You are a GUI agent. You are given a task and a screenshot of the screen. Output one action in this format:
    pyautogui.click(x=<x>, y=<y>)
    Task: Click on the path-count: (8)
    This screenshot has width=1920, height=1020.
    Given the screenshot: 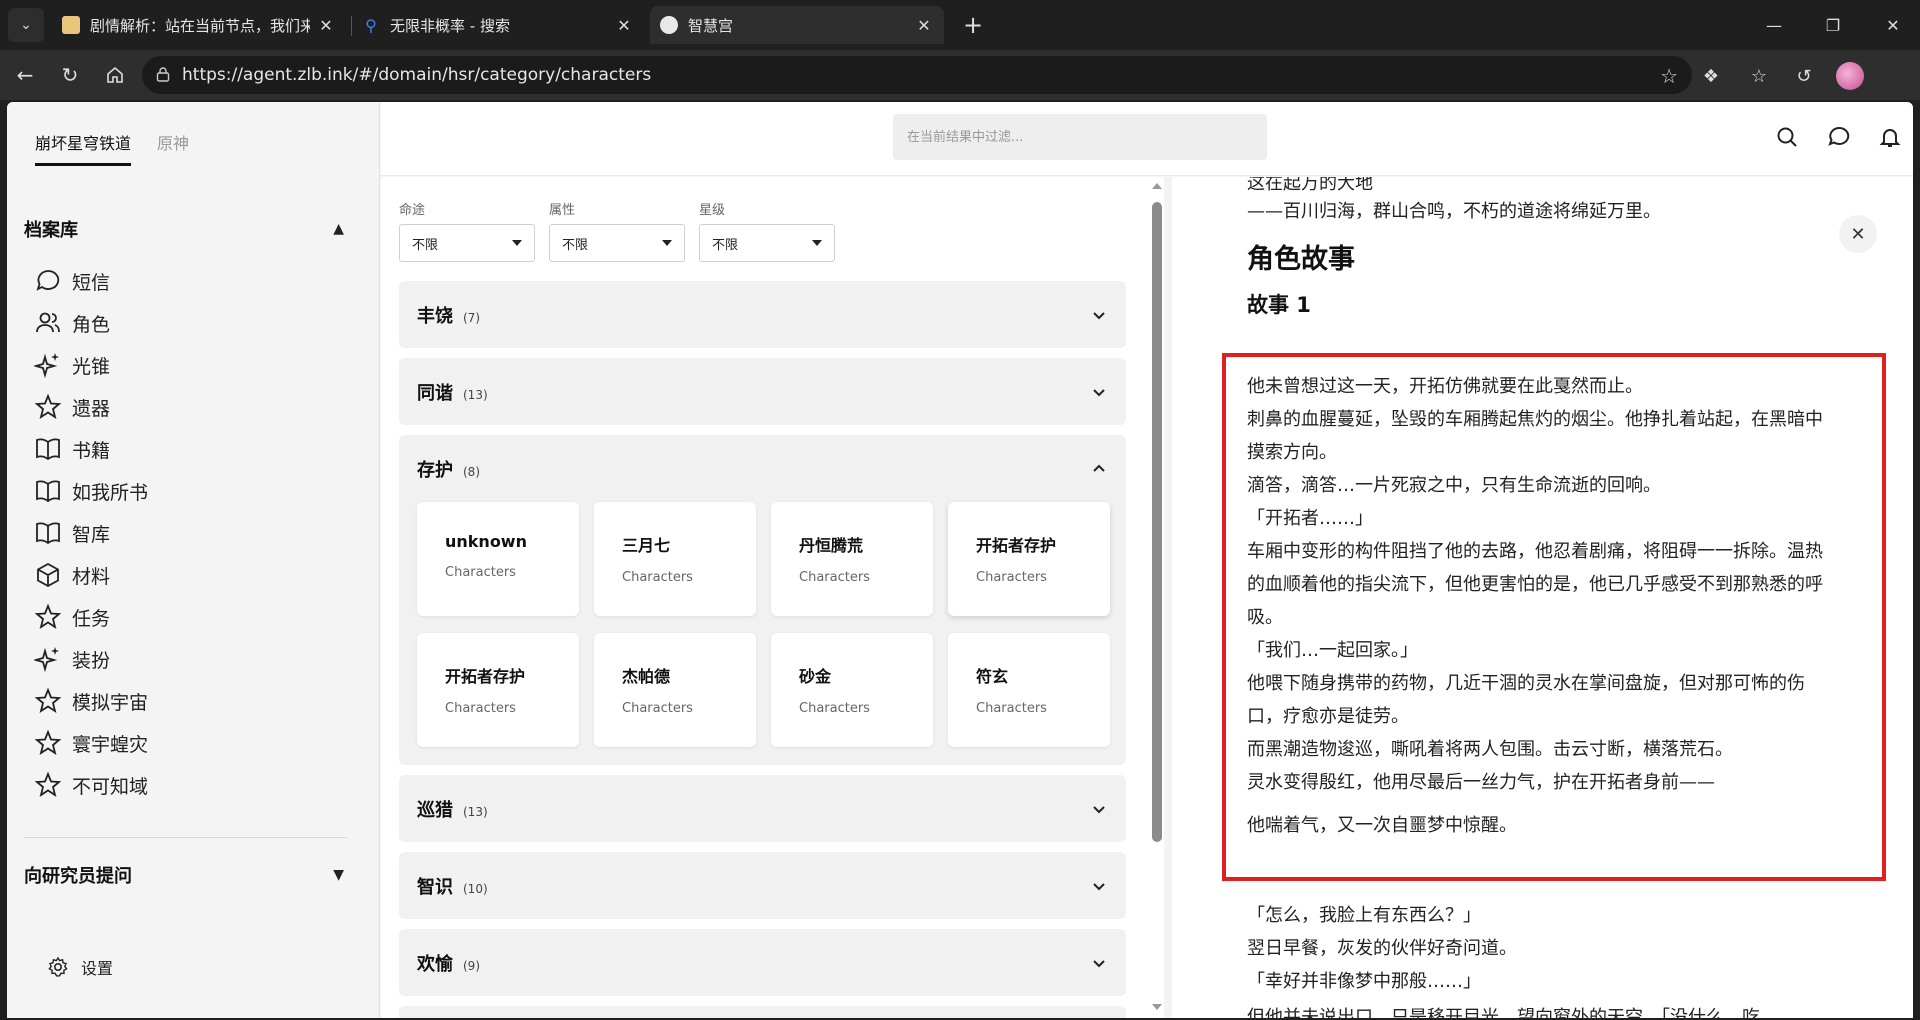 What is the action you would take?
    pyautogui.click(x=471, y=471)
    